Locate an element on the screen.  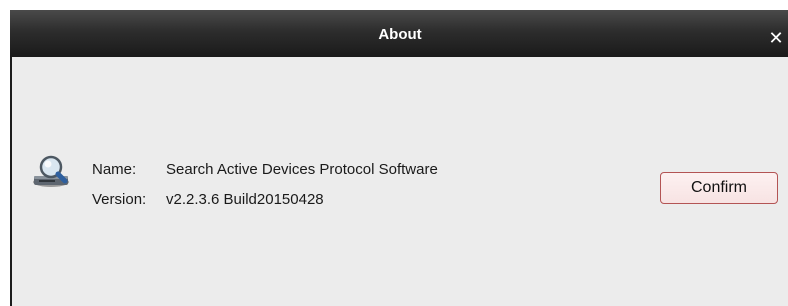
version-value: v2.2.3.6 Build20150428 is located at coordinates (245, 199).